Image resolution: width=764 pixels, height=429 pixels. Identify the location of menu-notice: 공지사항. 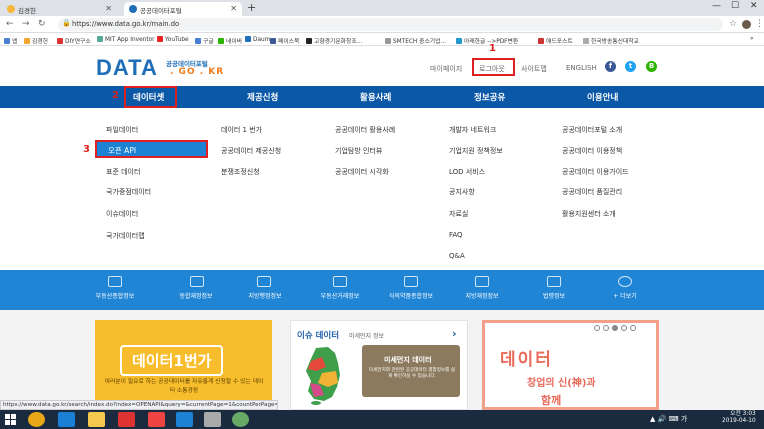
(462, 192).